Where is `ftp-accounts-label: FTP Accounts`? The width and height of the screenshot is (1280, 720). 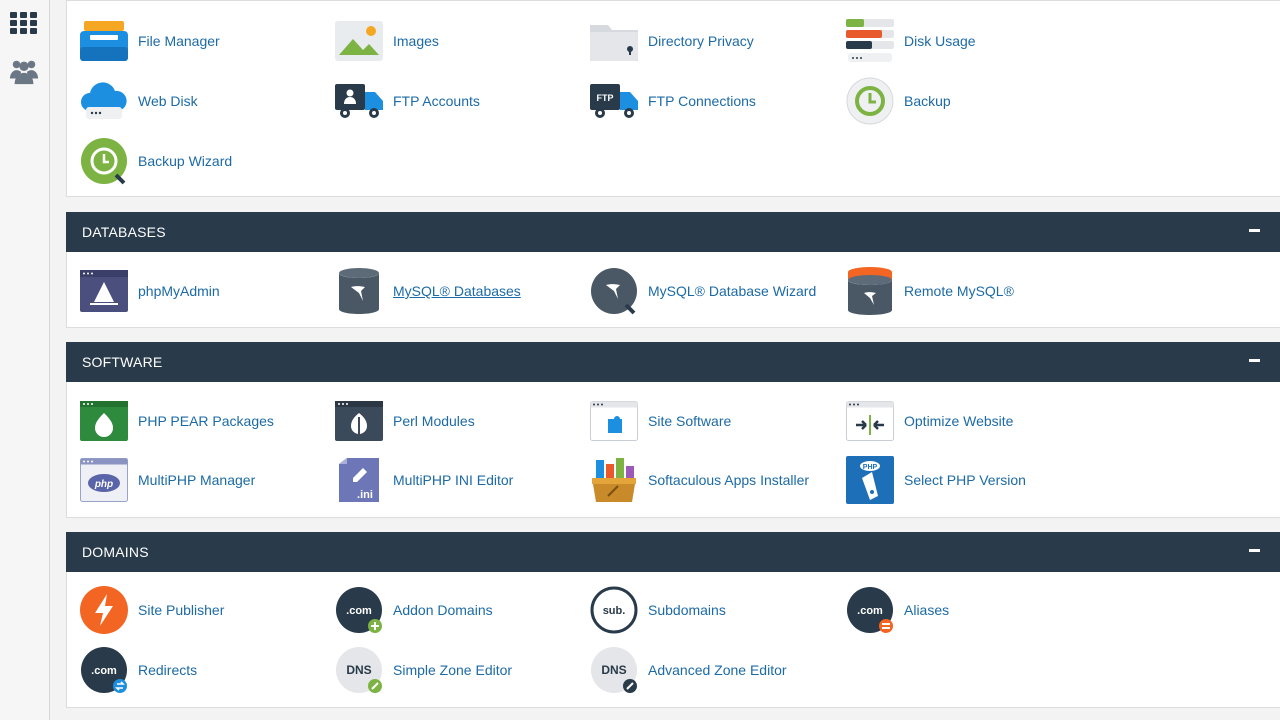 ftp-accounts-label: FTP Accounts is located at coordinates (436, 101).